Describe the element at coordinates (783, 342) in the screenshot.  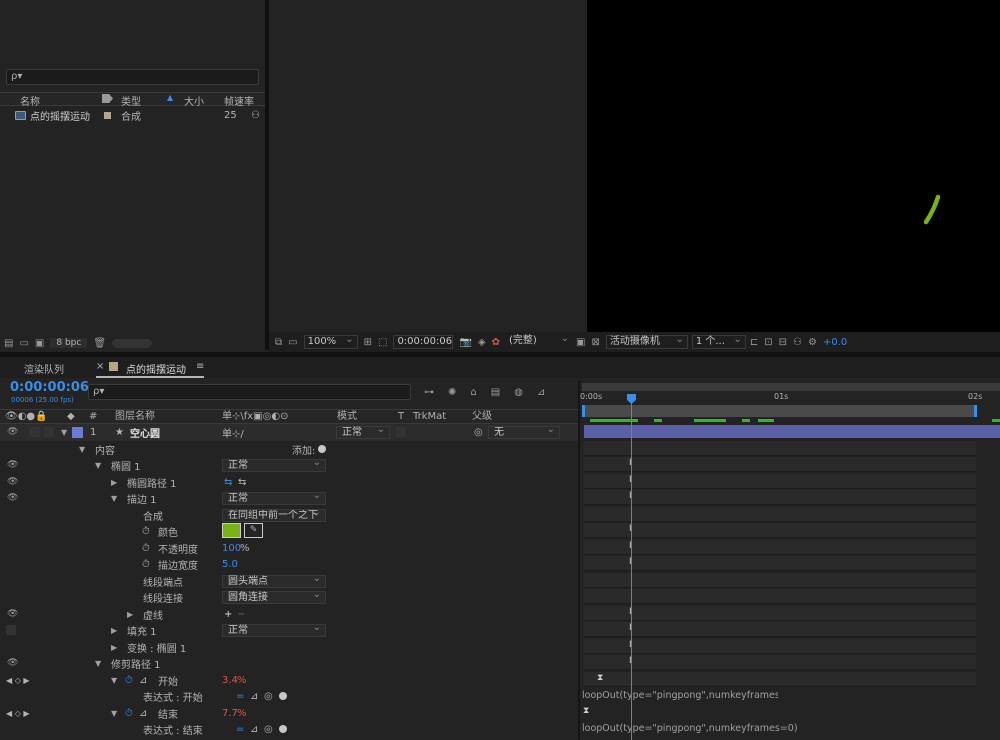
I see `timeline-icon: ⊟` at that location.